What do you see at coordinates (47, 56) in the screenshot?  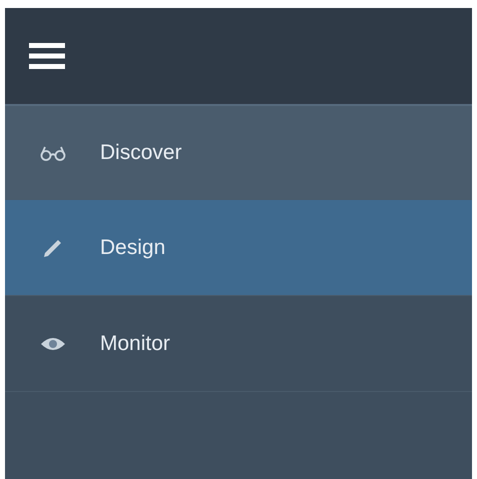 I see `menu-icon` at bounding box center [47, 56].